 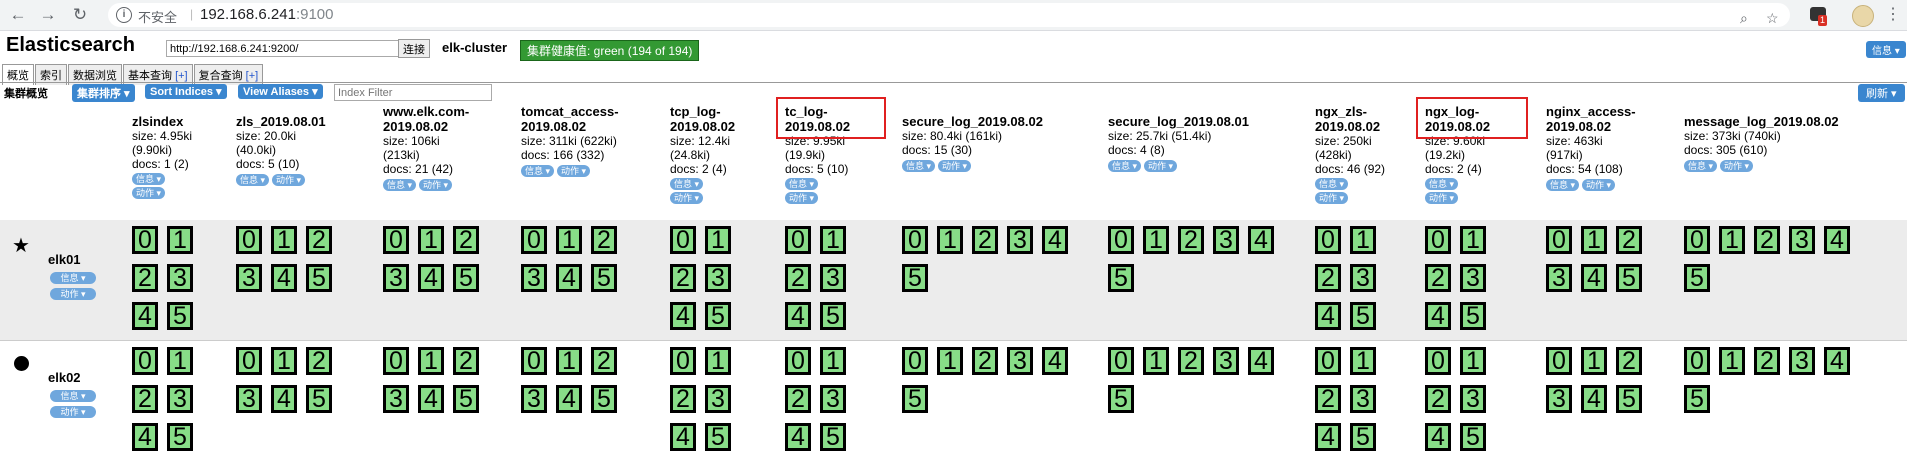 I want to click on node-info-button: 信息 ▾, so click(x=73, y=278).